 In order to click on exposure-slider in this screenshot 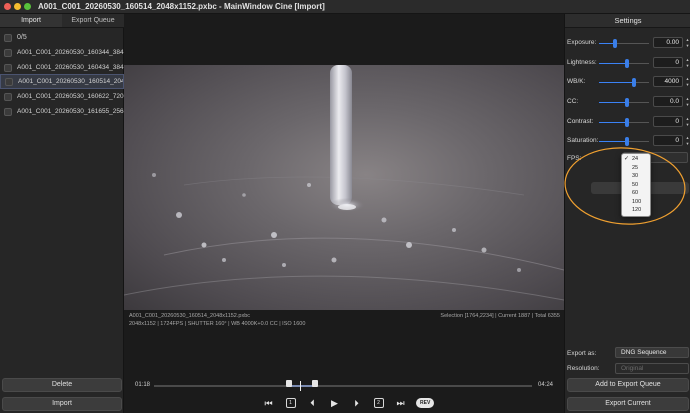, I will do `click(624, 43)`.